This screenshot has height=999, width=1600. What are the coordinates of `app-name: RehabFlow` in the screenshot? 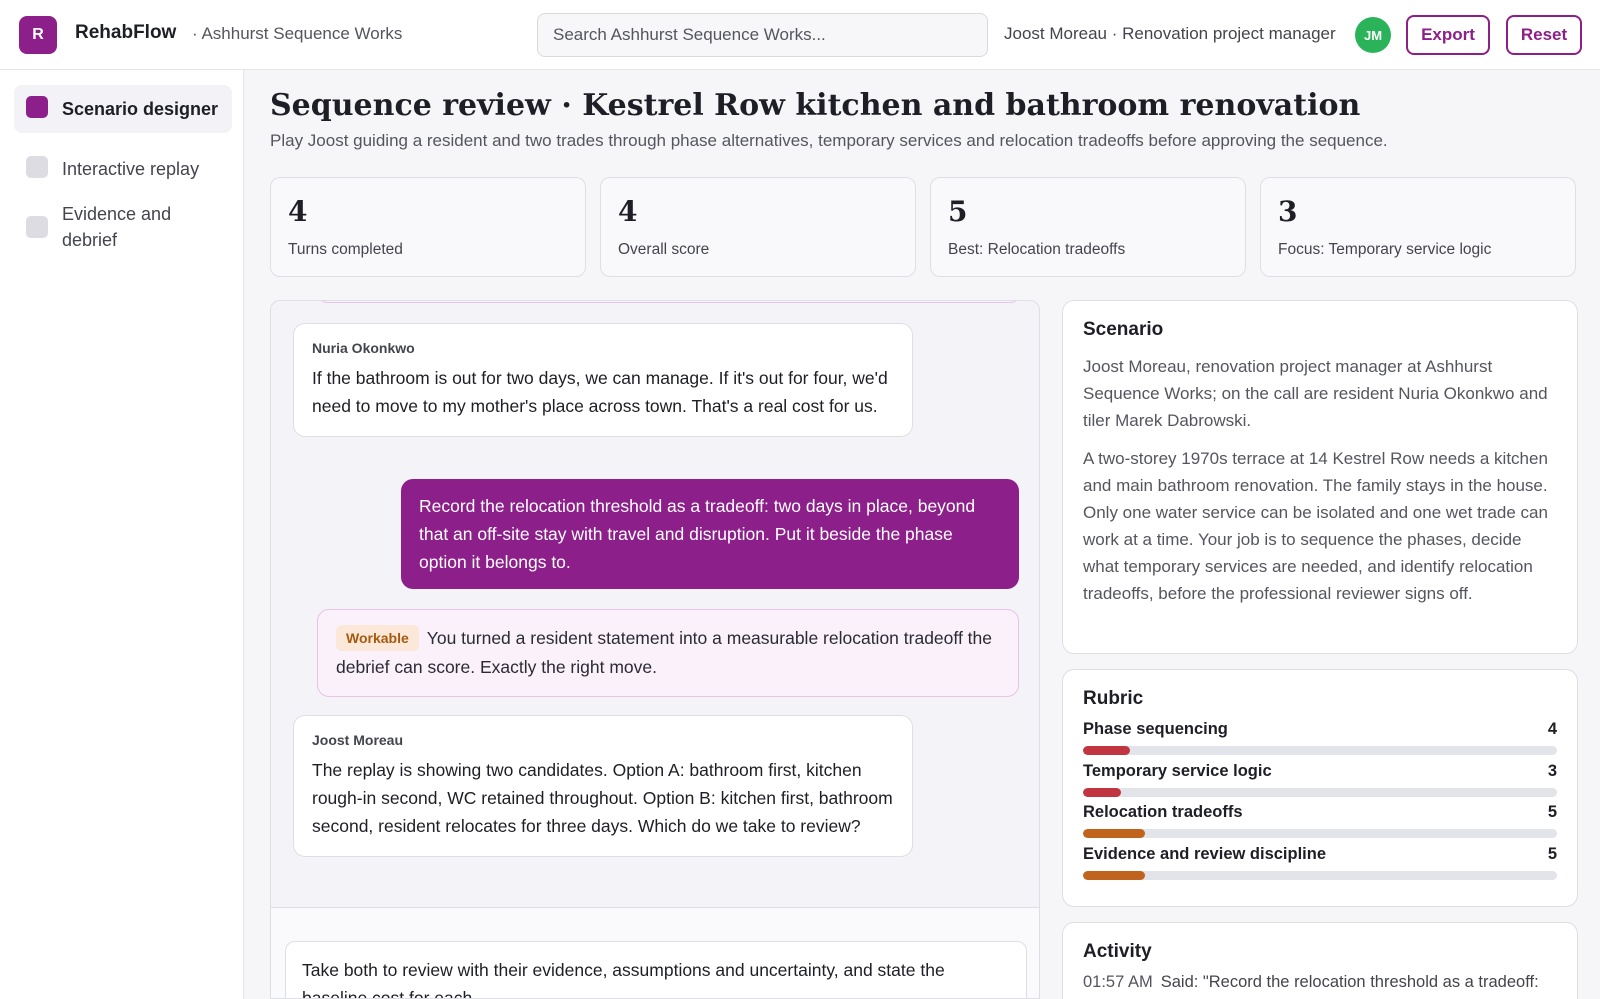 It's located at (126, 32).